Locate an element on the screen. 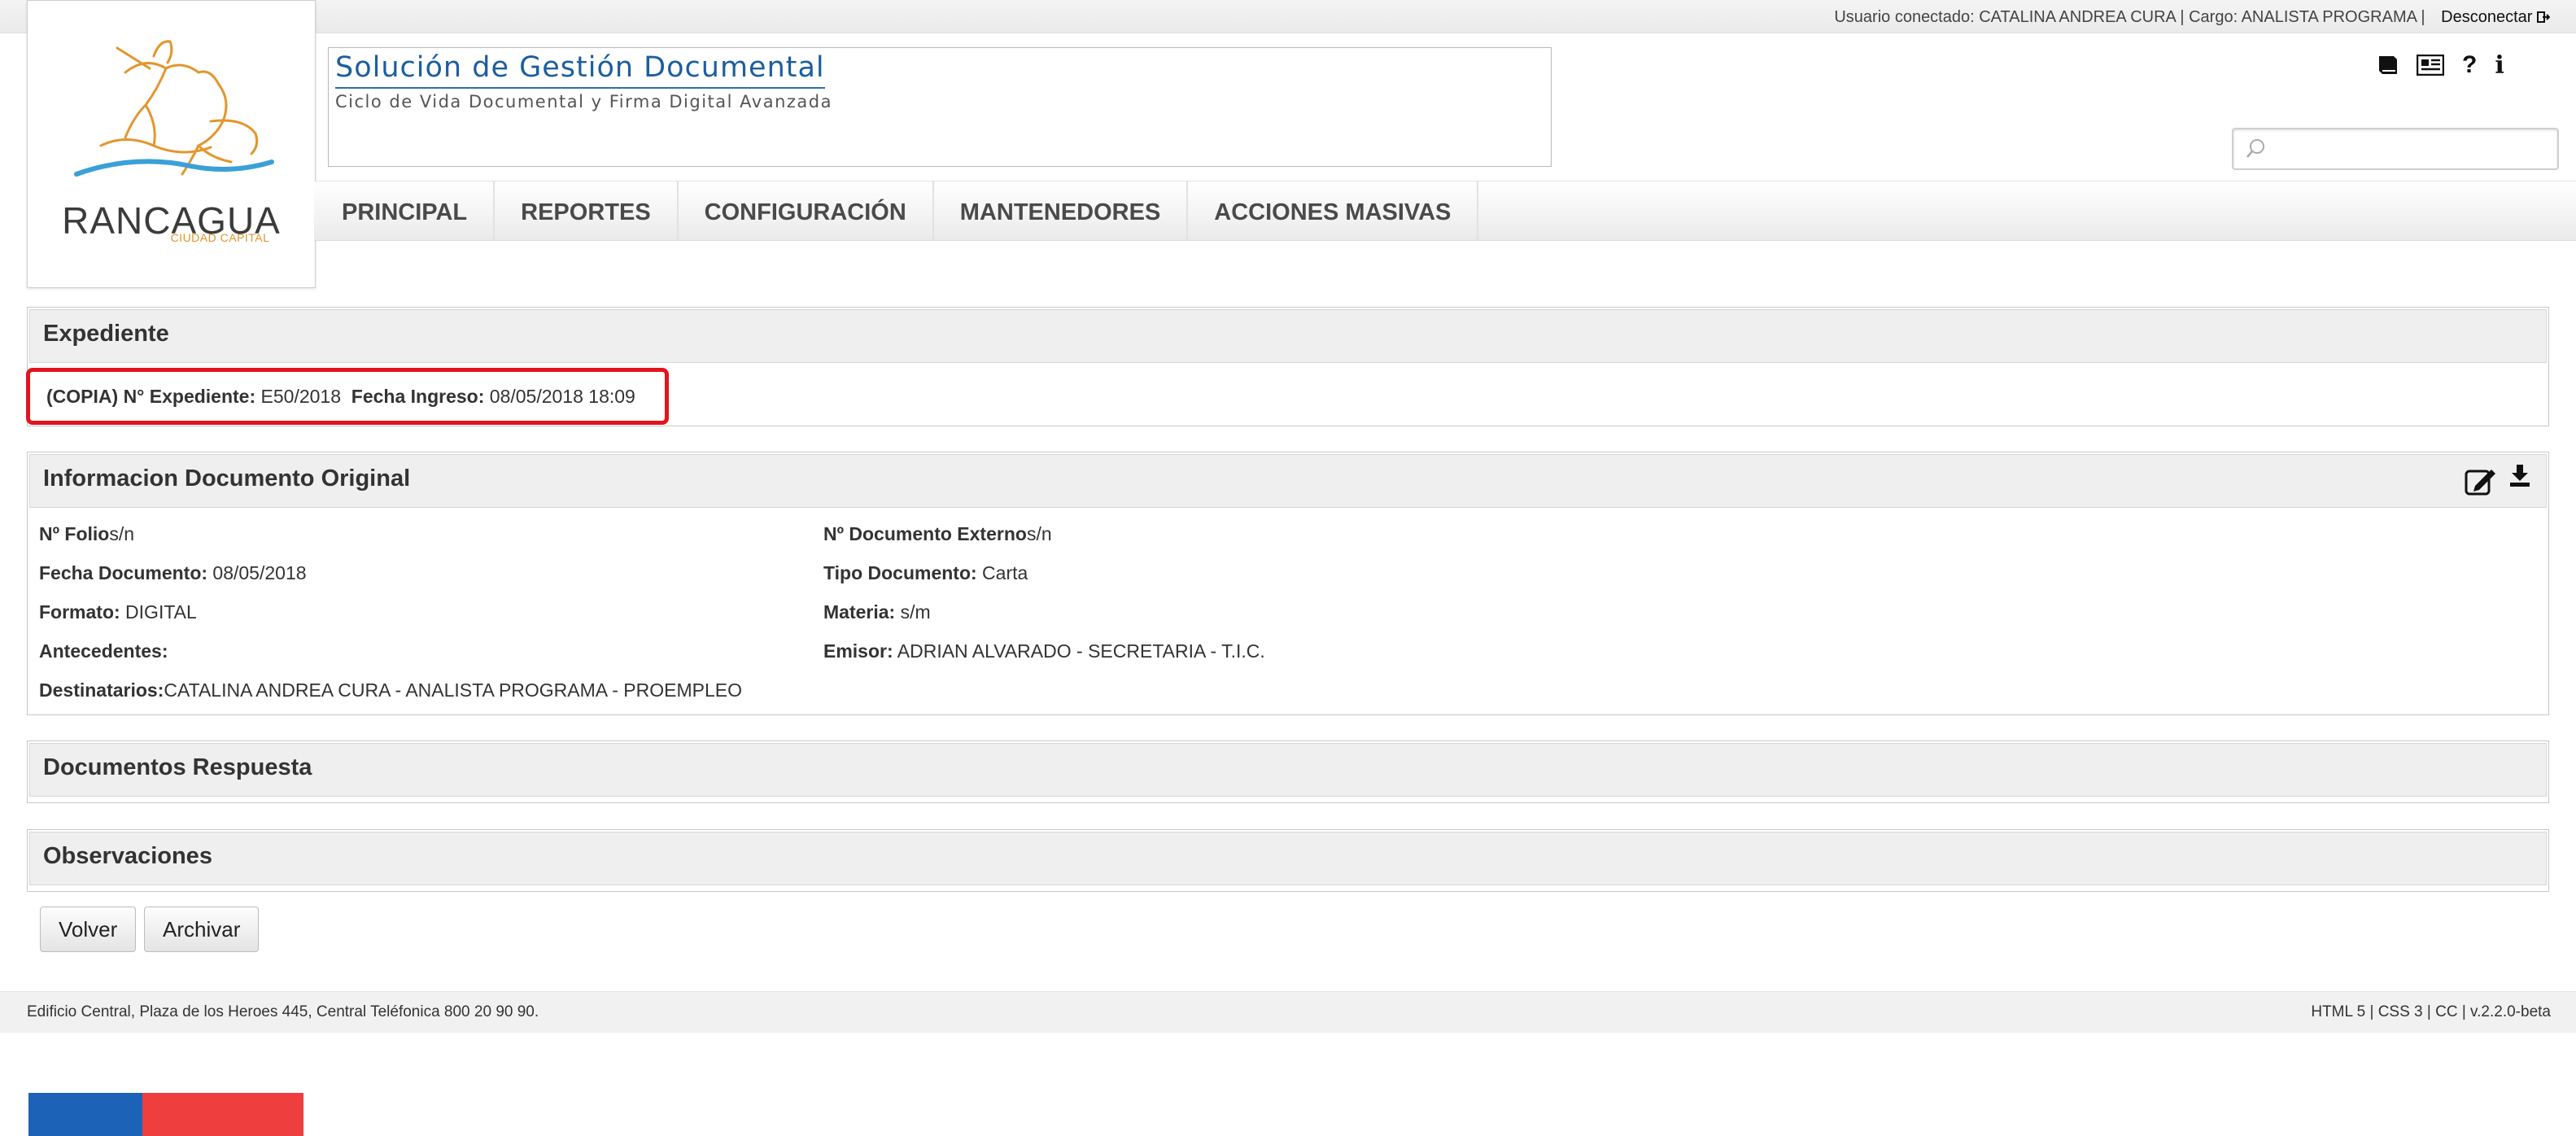 The image size is (2576, 1136). logout-icon is located at coordinates (2544, 17).